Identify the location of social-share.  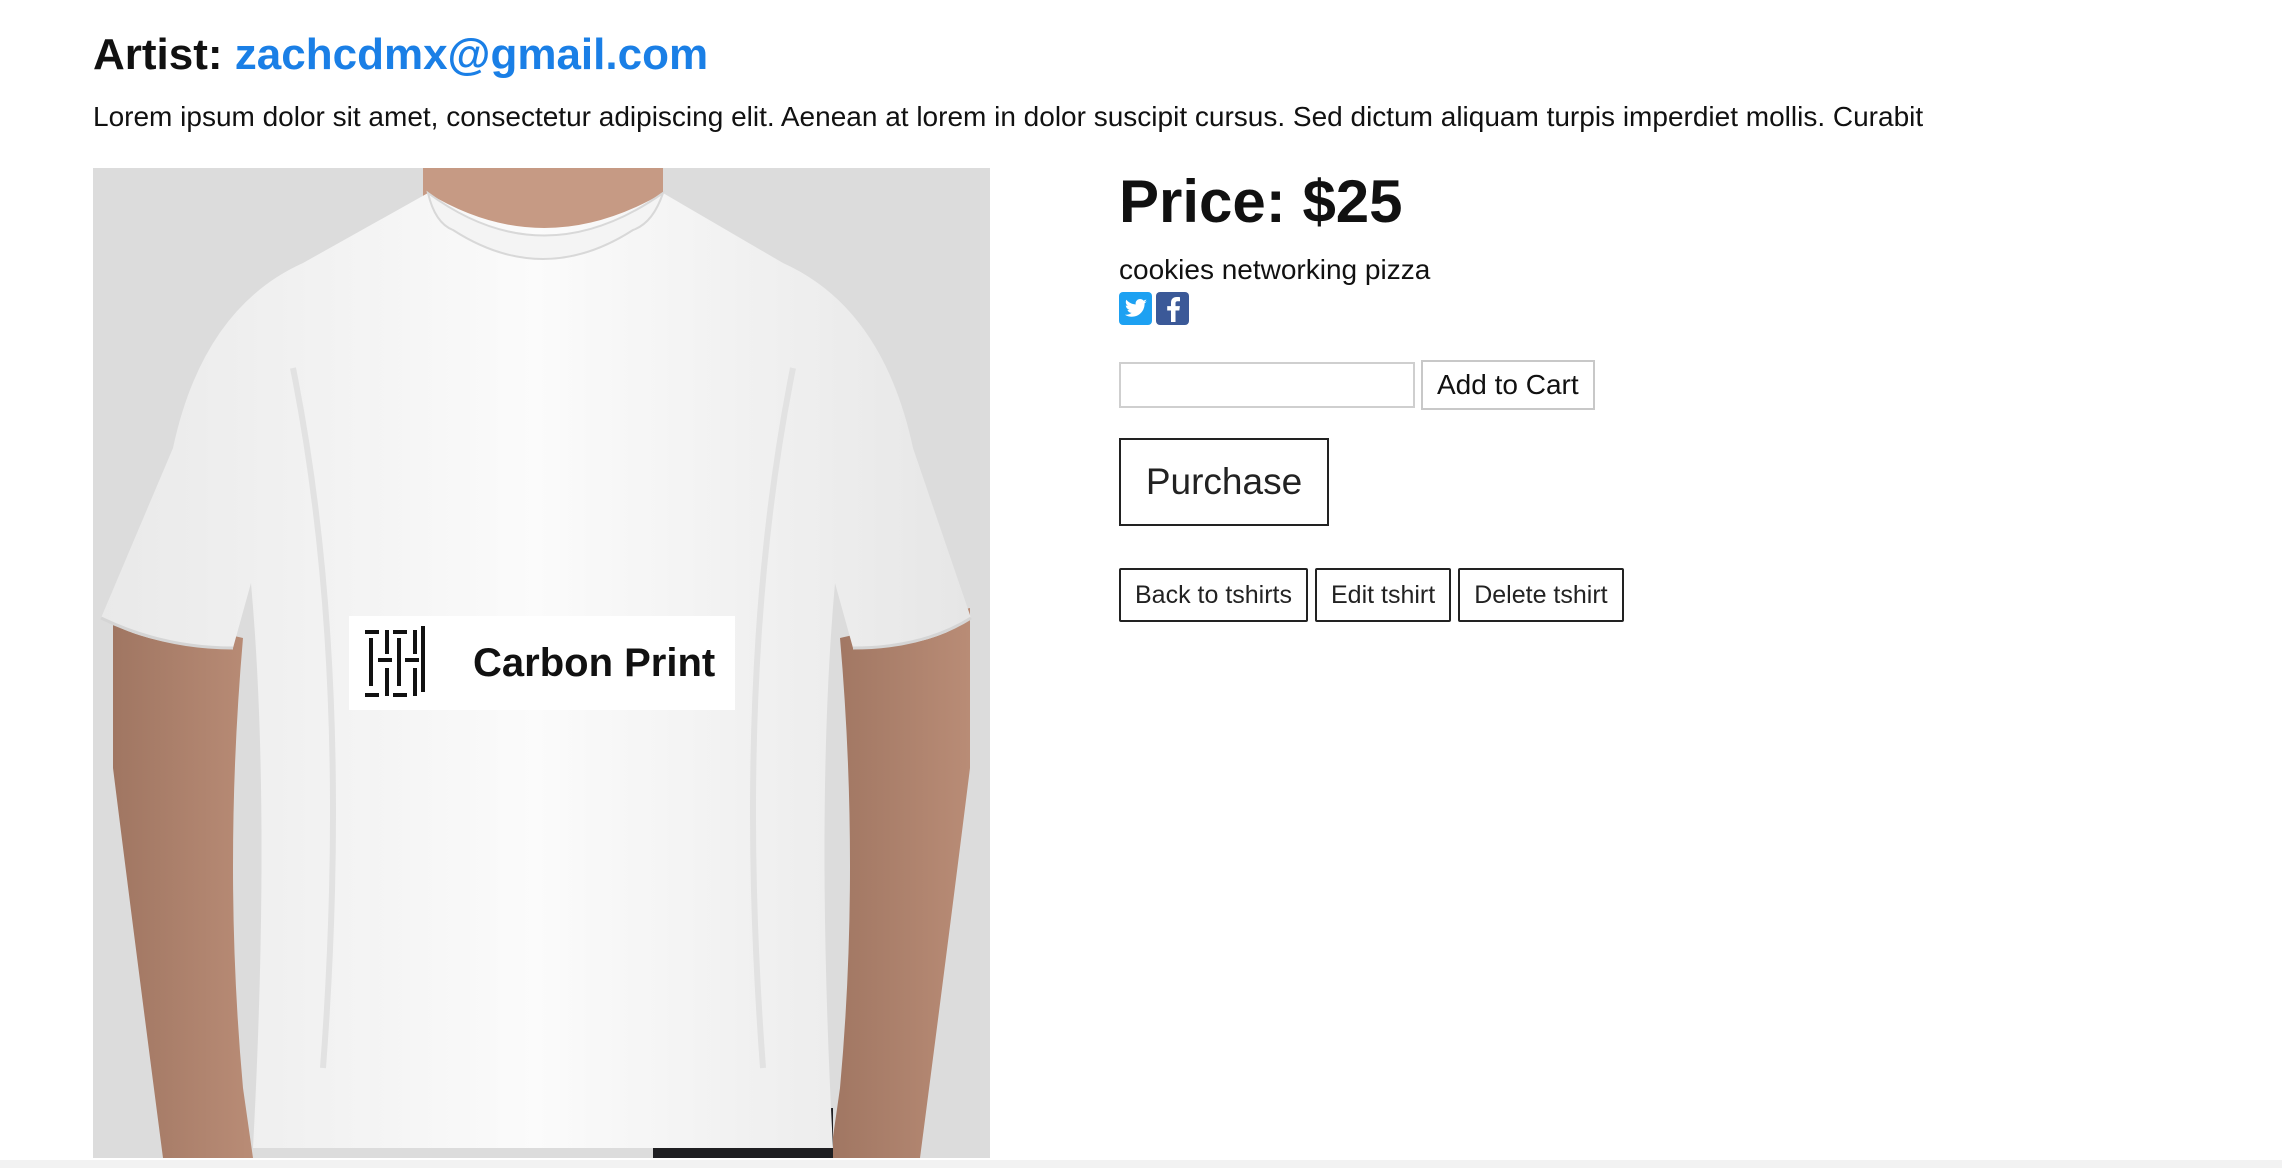
(1619, 309).